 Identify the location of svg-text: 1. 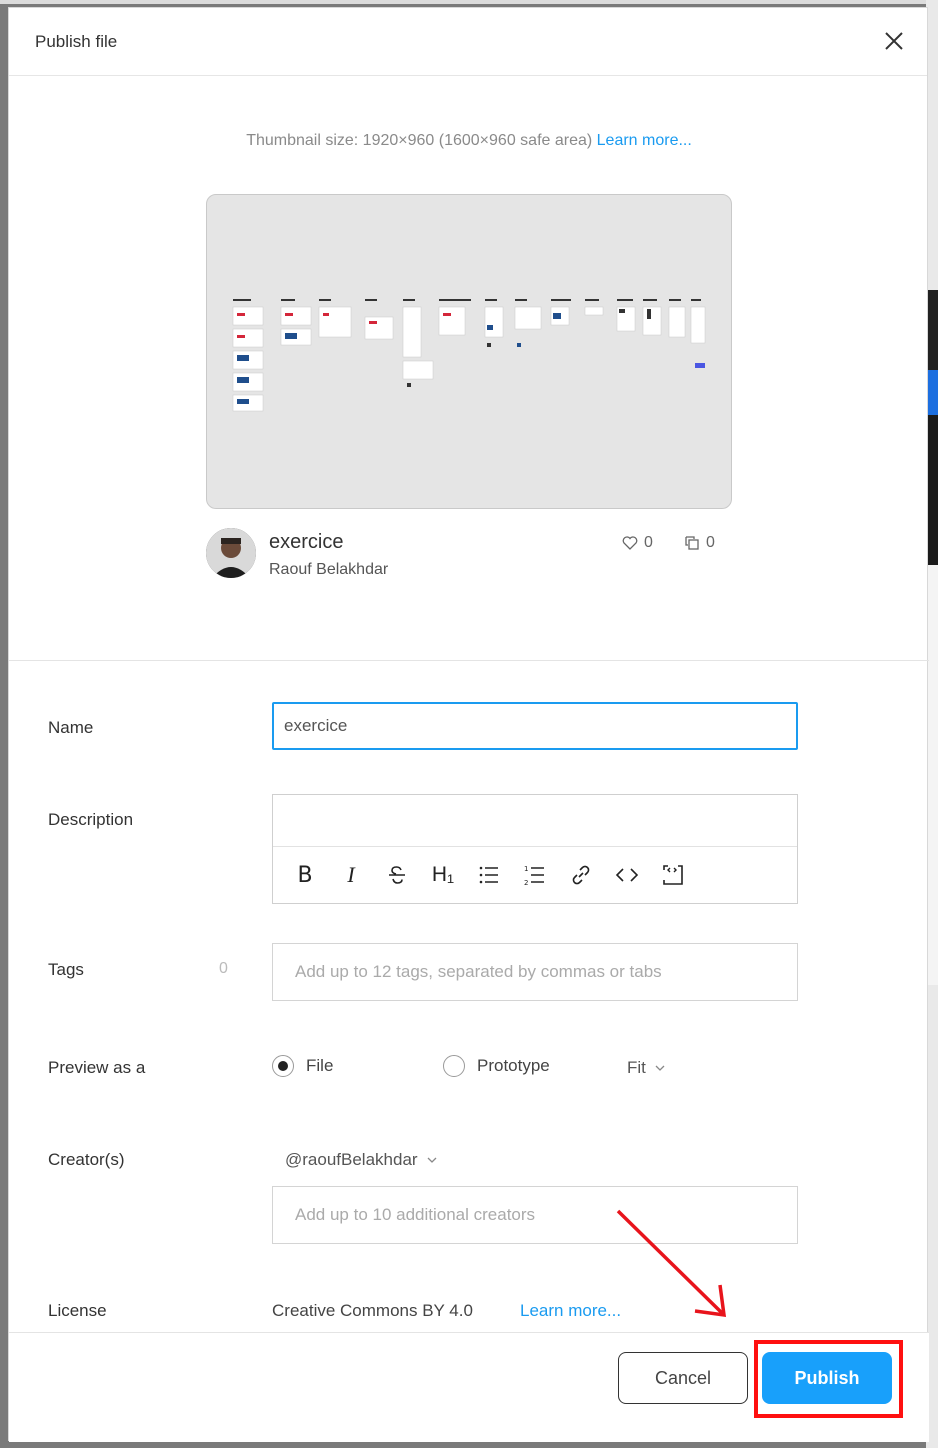
(526, 869).